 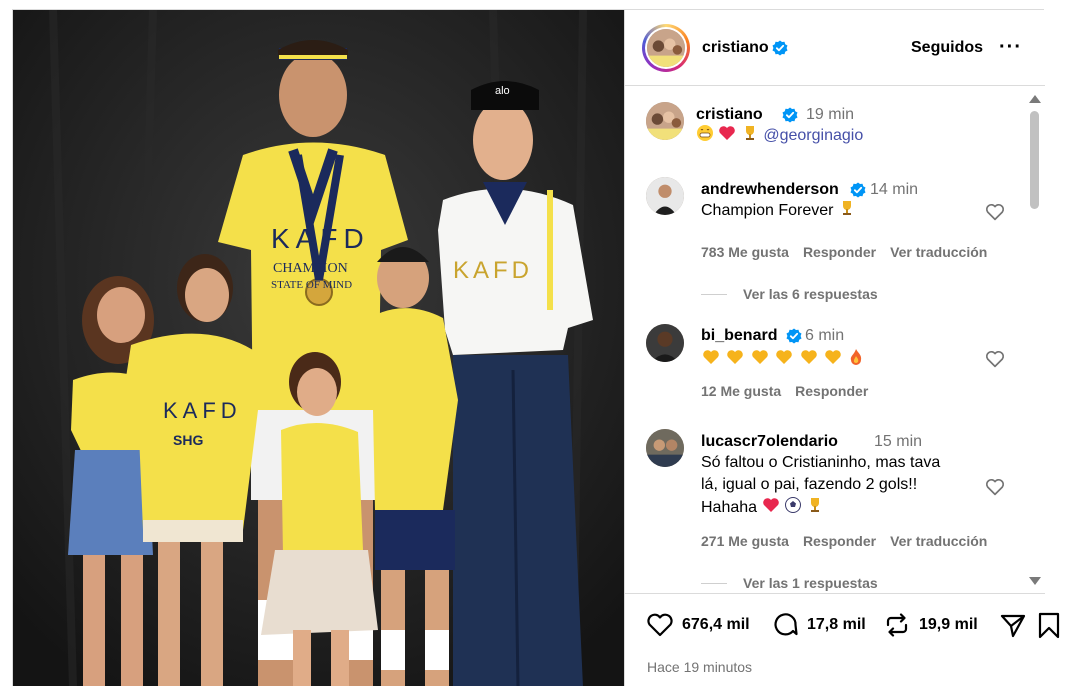 I want to click on view-replies-label: Ver las 1 respuestas, so click(x=810, y=583).